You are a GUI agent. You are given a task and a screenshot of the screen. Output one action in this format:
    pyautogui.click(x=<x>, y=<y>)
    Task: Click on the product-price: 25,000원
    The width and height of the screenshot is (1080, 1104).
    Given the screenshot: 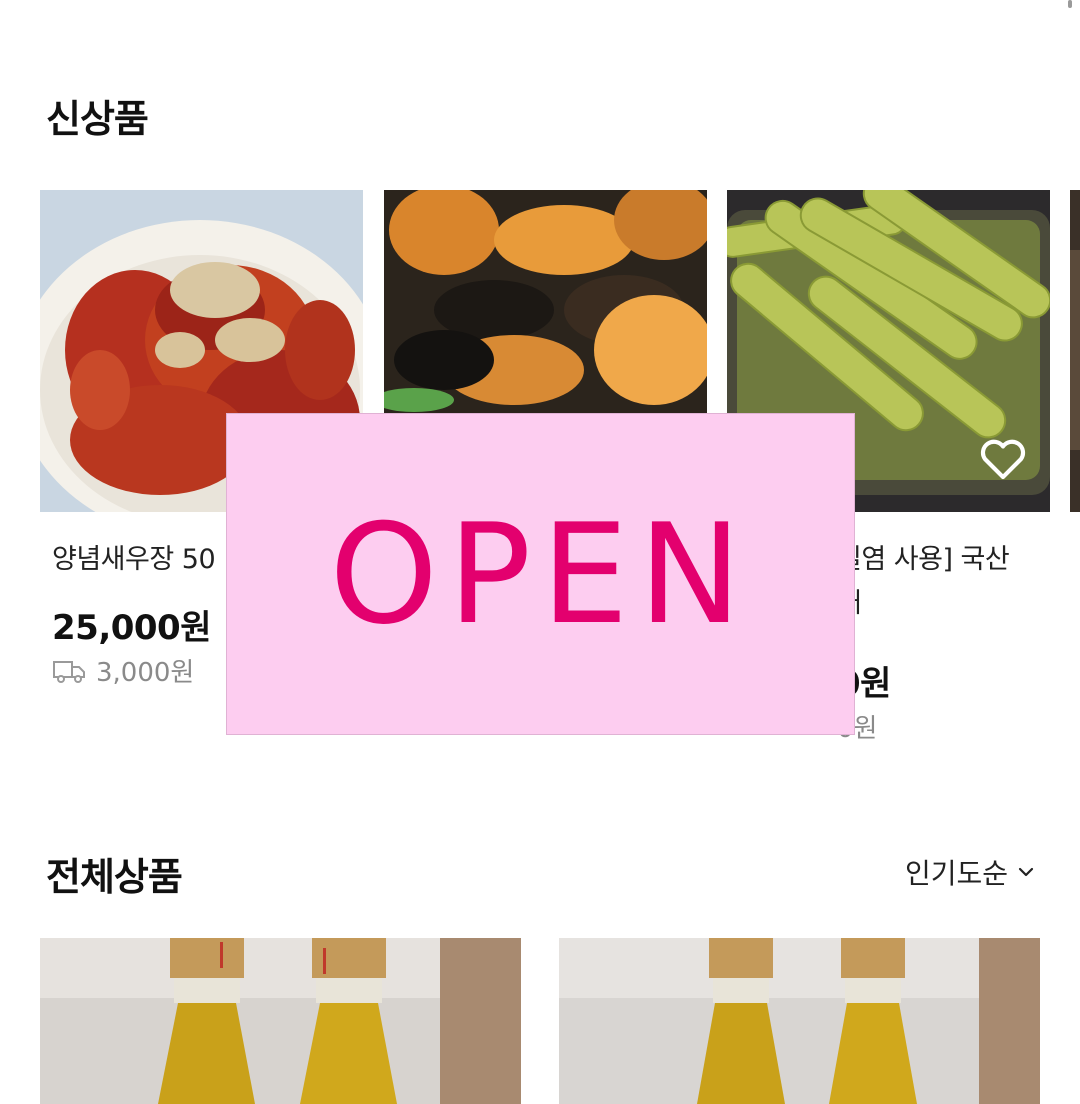 What is the action you would take?
    pyautogui.click(x=131, y=628)
    